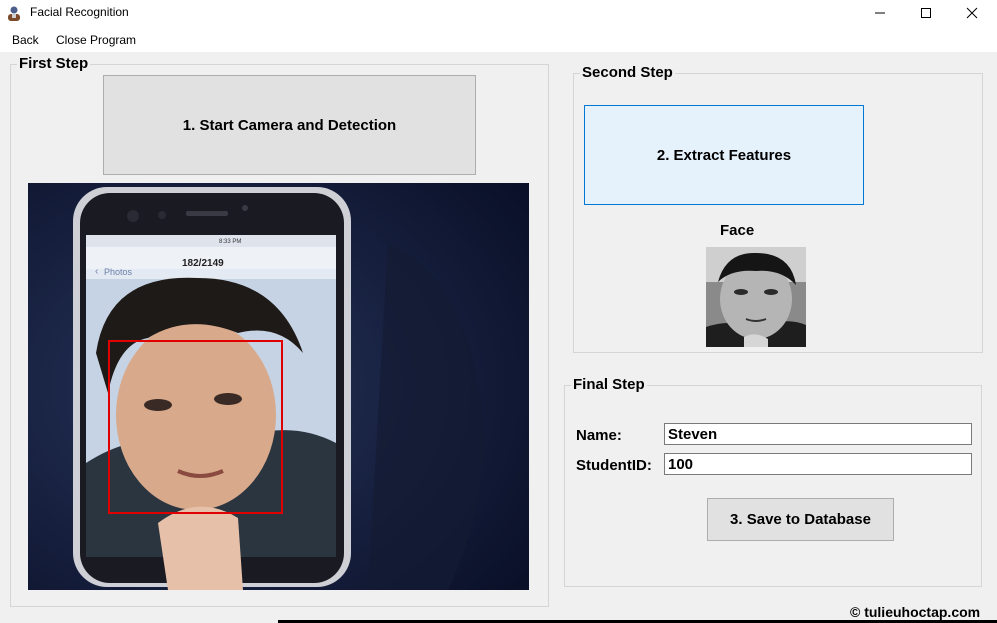 The height and width of the screenshot is (623, 997). I want to click on phone-time: 8:33 PM, so click(230, 242).